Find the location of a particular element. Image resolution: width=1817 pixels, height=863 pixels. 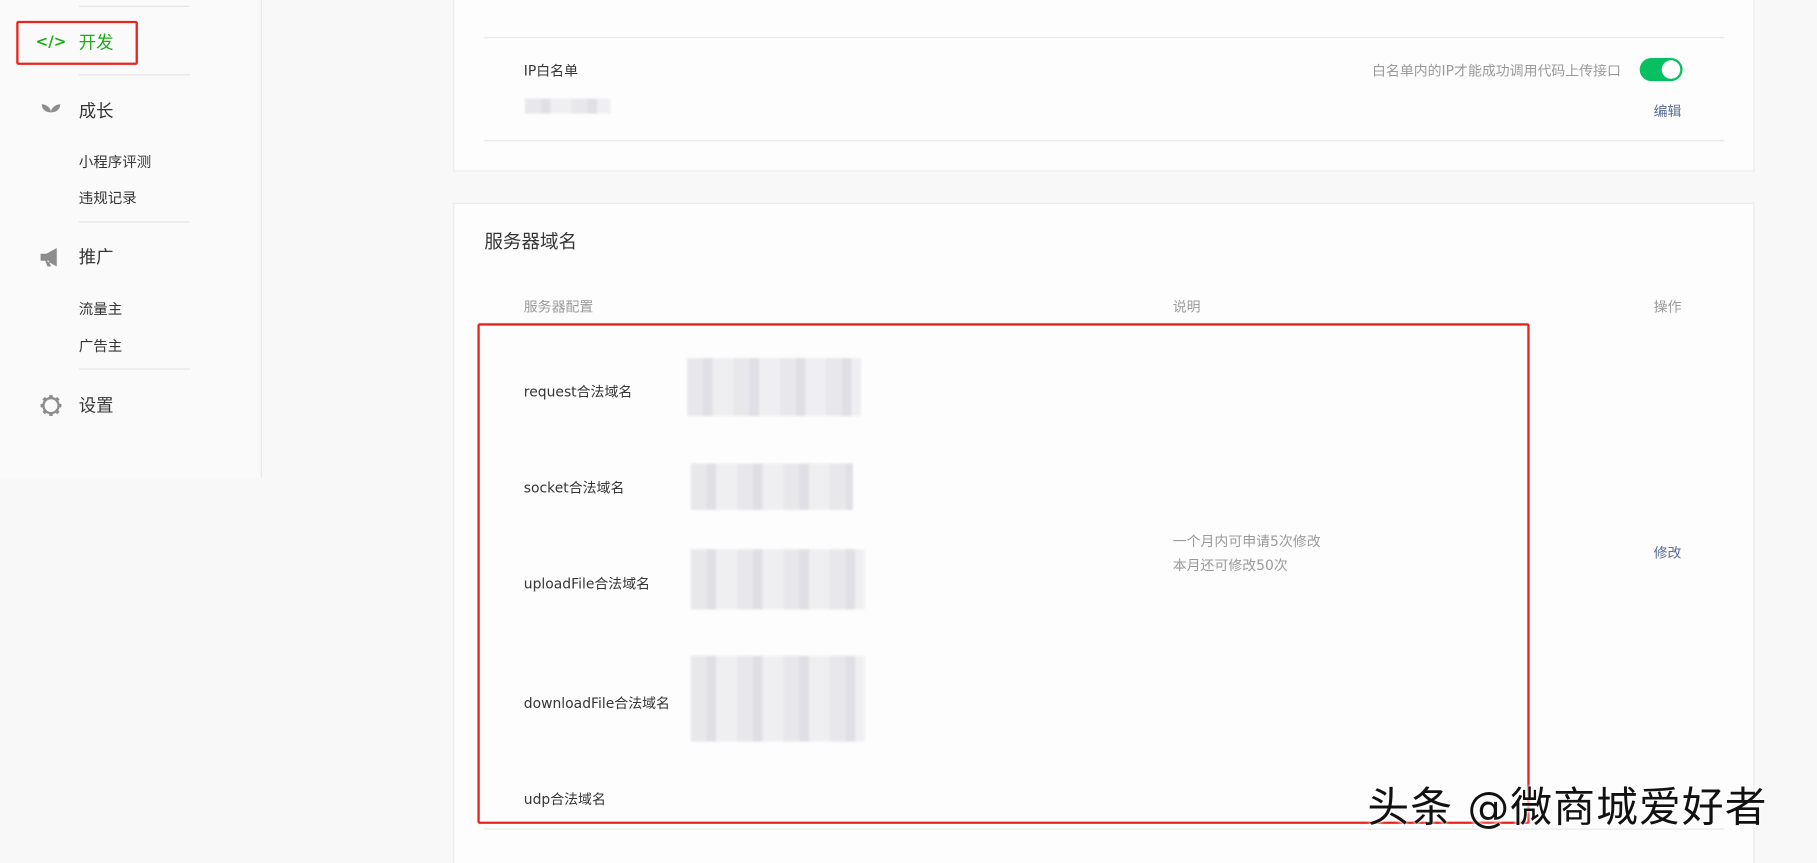

ip-whitelist-toggle is located at coordinates (1661, 69).